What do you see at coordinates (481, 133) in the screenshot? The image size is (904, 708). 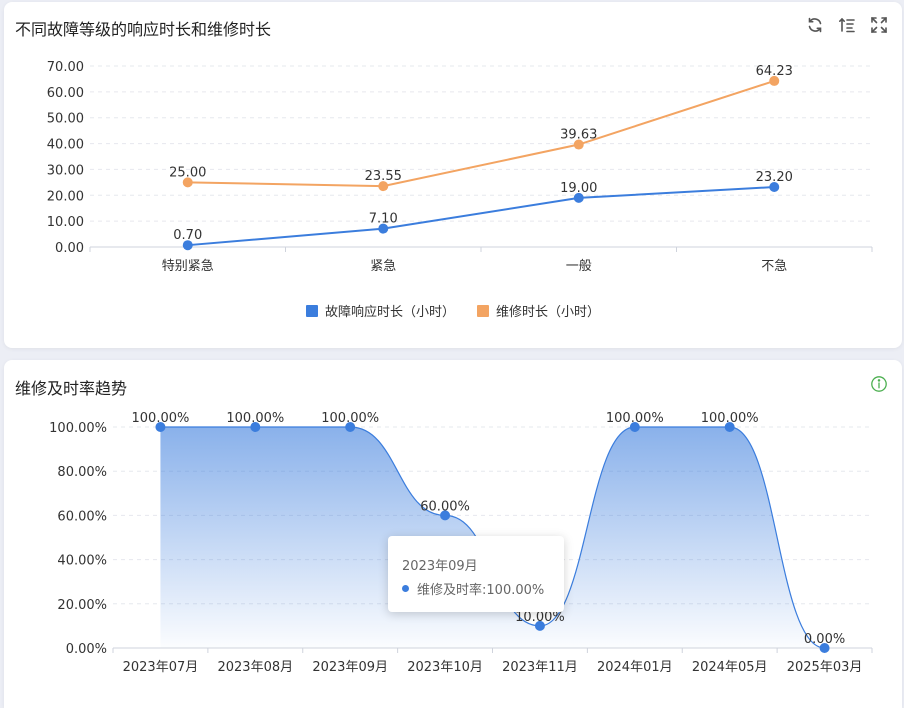 I see `series-line` at bounding box center [481, 133].